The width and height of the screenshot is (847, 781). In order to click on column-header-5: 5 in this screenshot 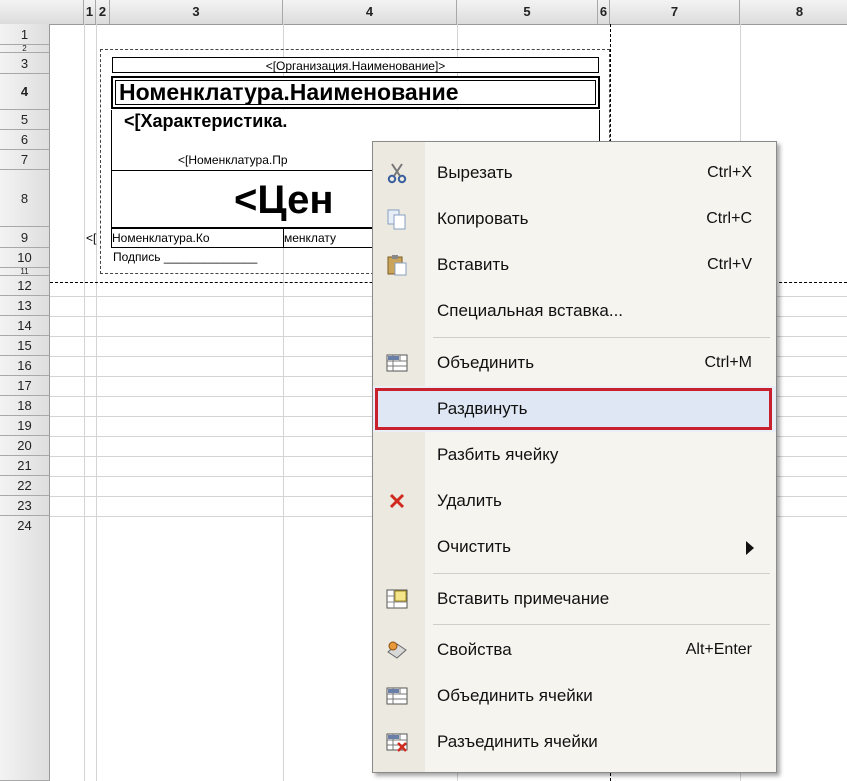, I will do `click(527, 12)`.